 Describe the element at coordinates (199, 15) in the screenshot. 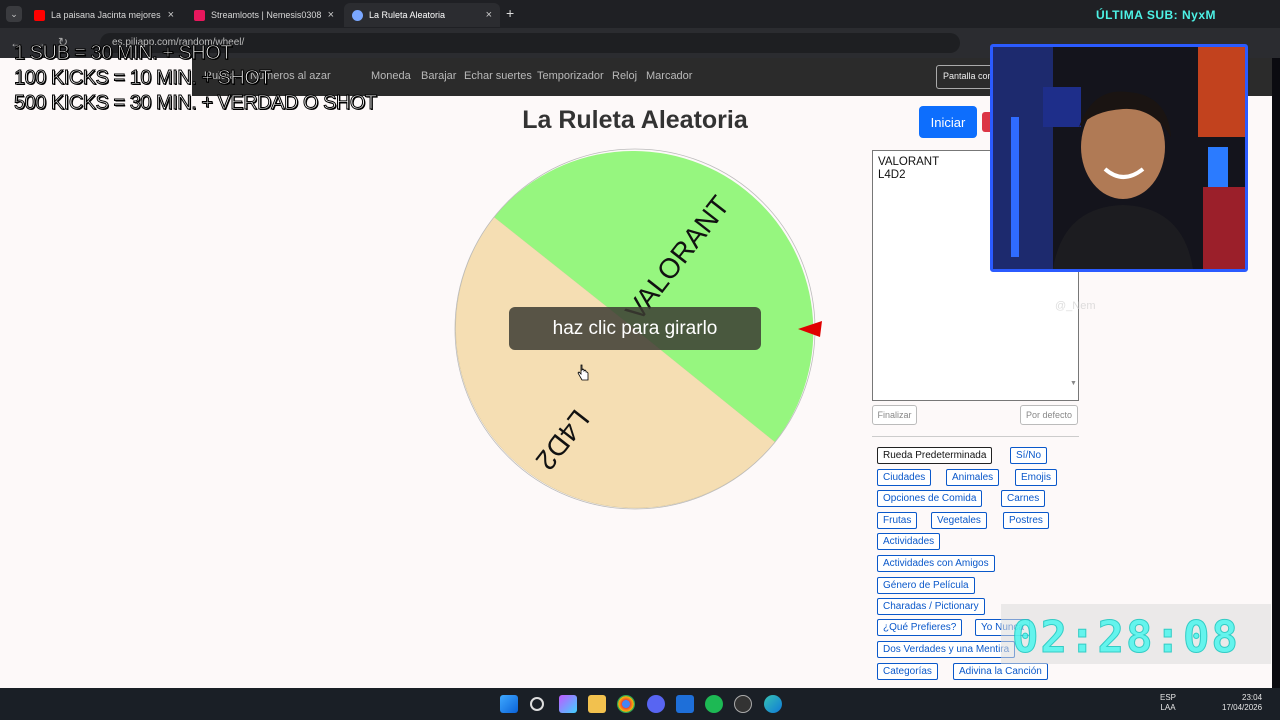

I see `streamloots-icon` at that location.